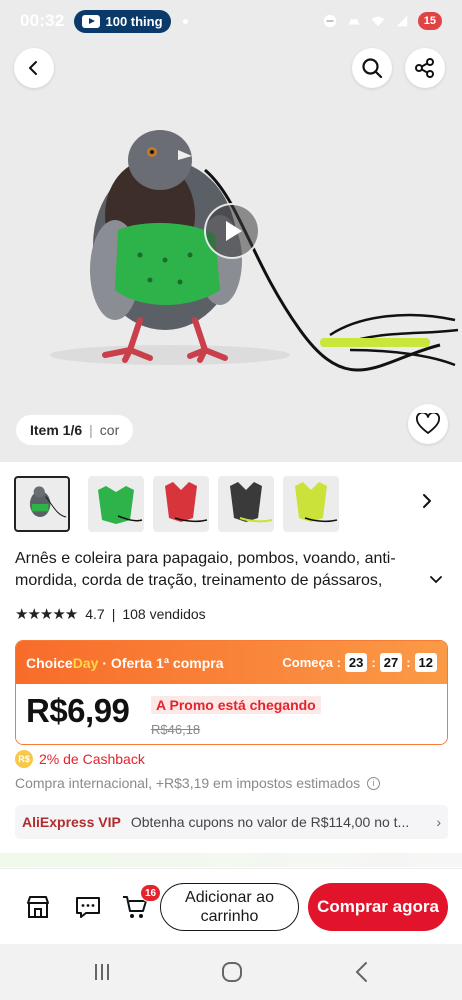 This screenshot has width=462, height=1000. What do you see at coordinates (91, 21) in the screenshot?
I see `youtube-icon` at bounding box center [91, 21].